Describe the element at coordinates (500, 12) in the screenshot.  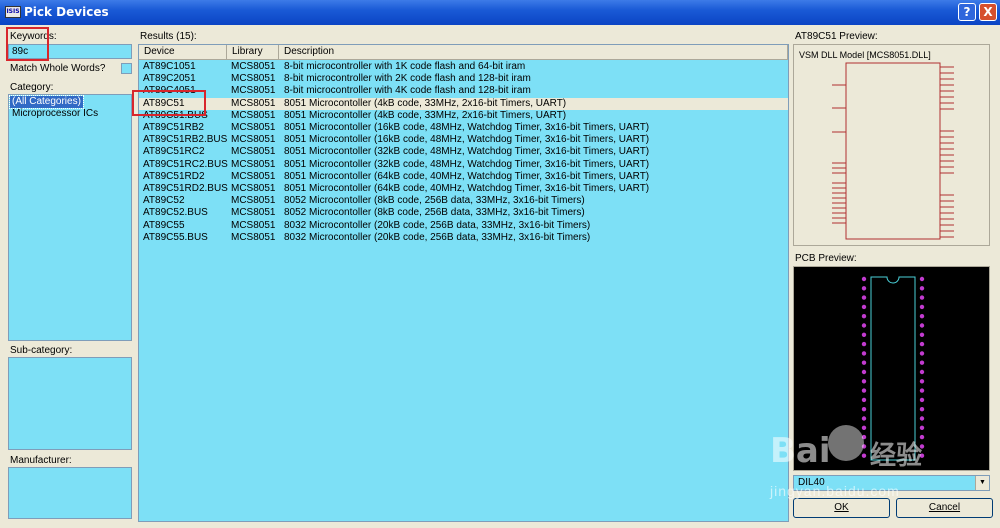
I see `title-bar: ISIS Pick Devices ? X` at that location.